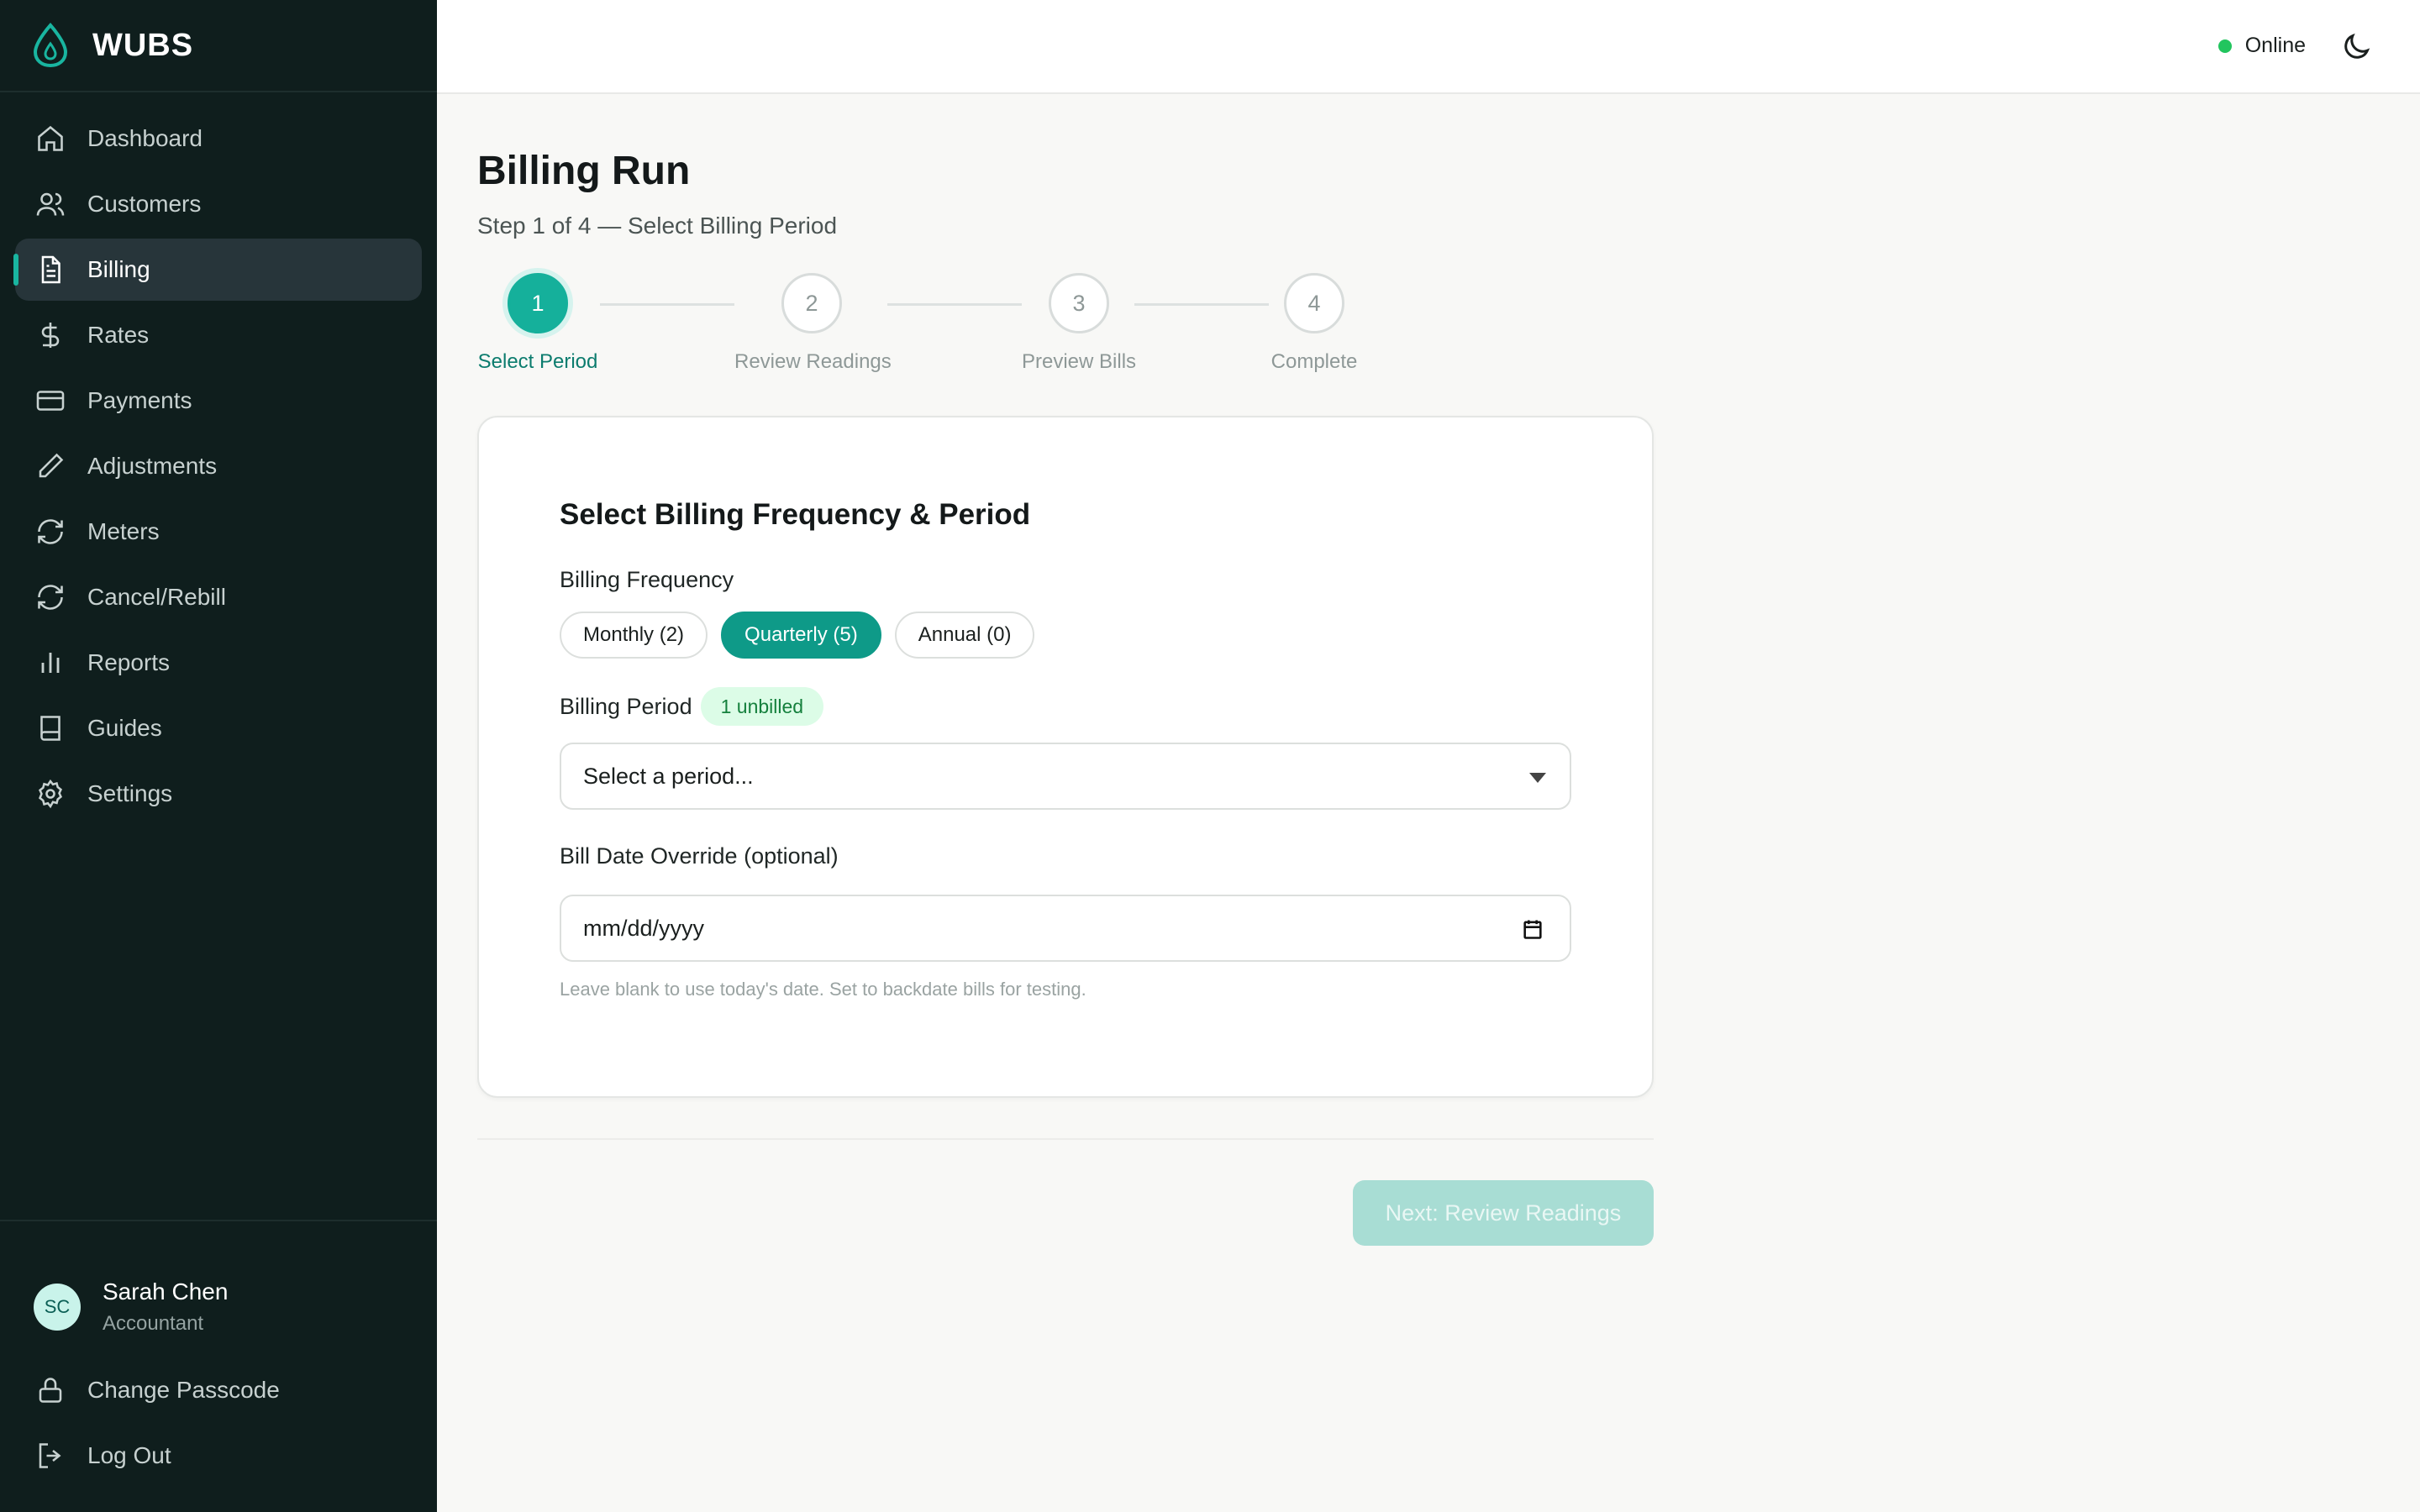 The height and width of the screenshot is (1512, 2420). What do you see at coordinates (129, 1455) in the screenshot?
I see `log-out-label: Log Out` at bounding box center [129, 1455].